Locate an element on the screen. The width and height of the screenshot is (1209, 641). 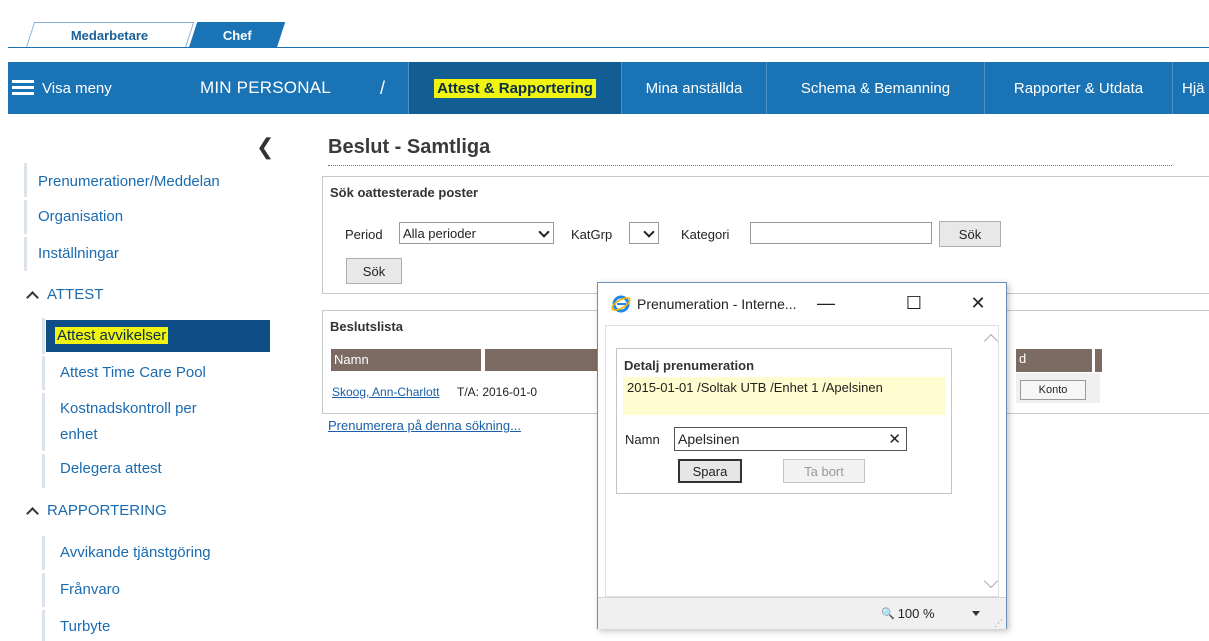
name-input-value: Apelsinen is located at coordinates (709, 439).